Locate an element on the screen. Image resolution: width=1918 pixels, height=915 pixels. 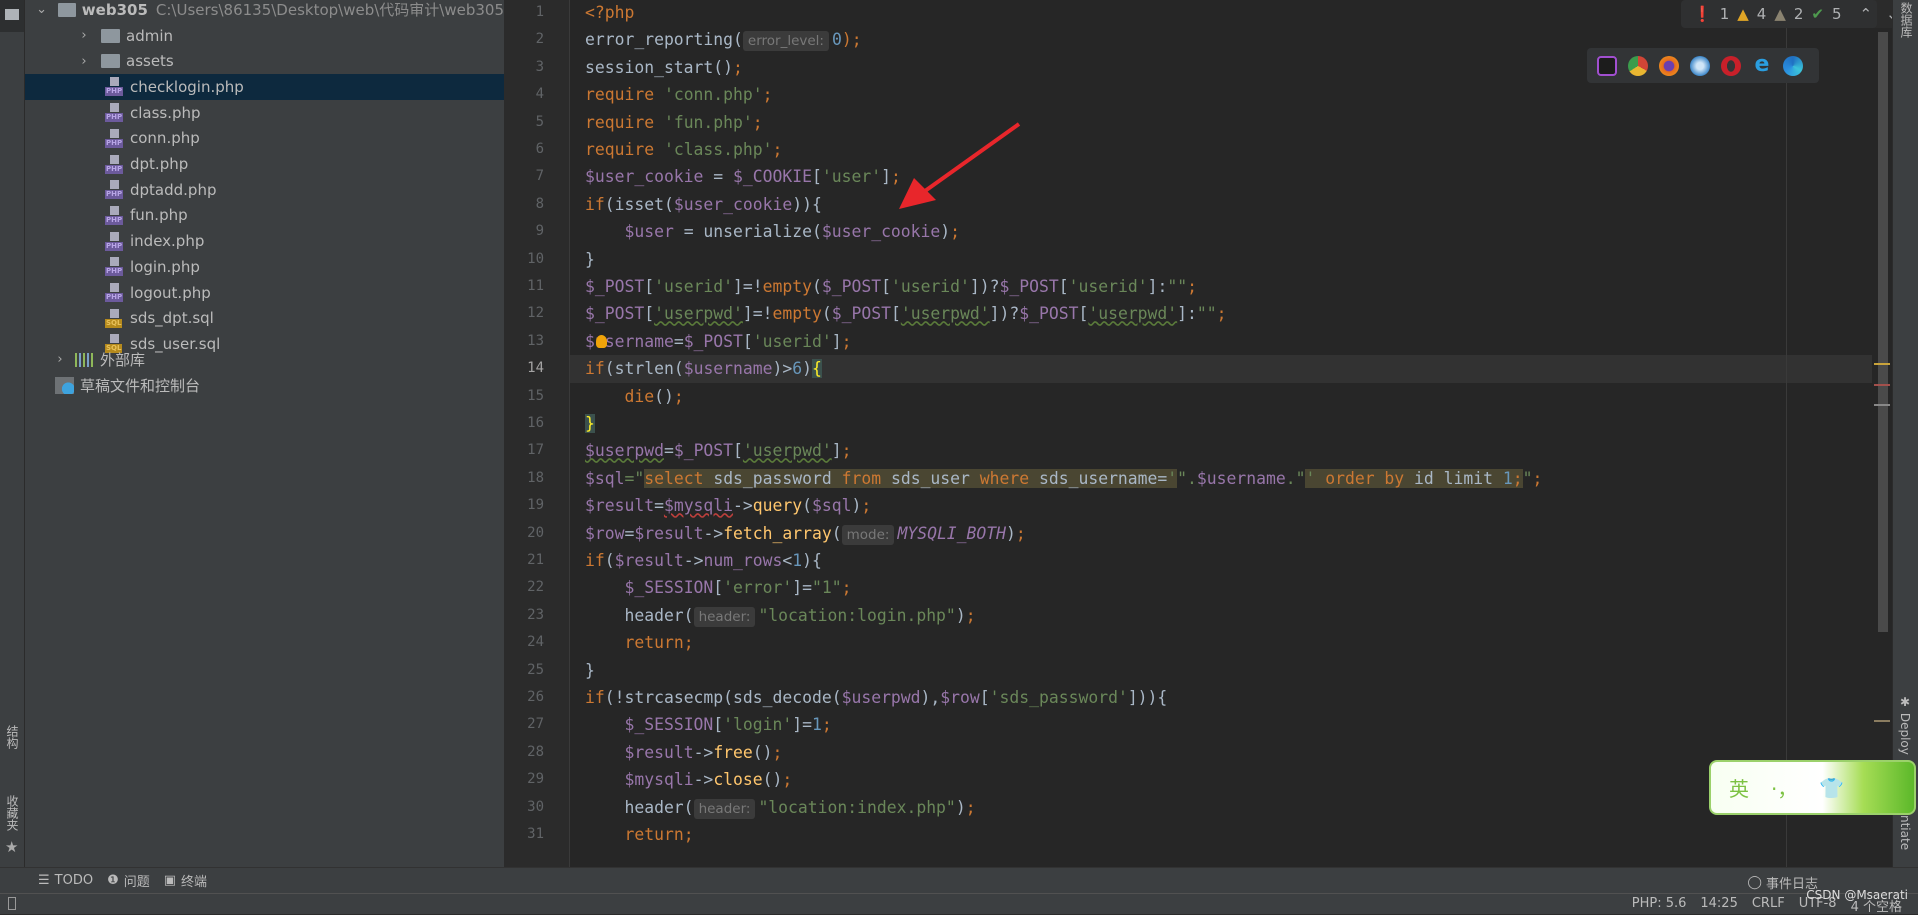
error-marker is located at coordinates (1882, 385).